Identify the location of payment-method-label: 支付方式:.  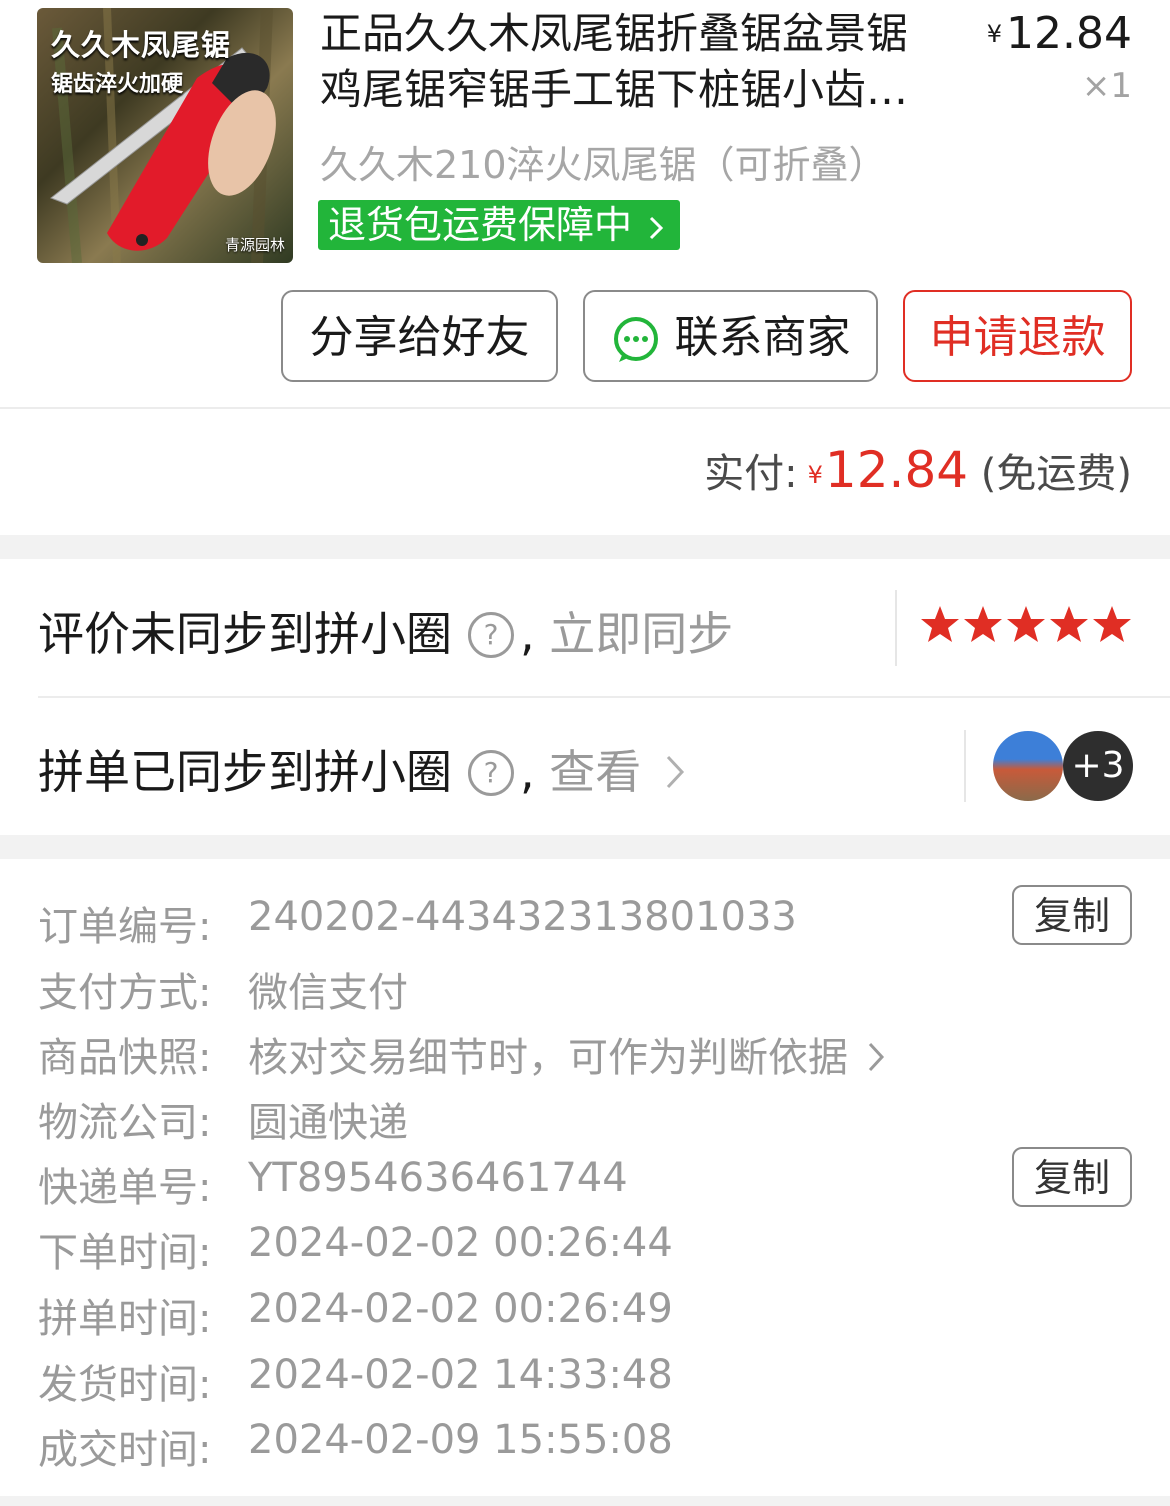
(125, 993).